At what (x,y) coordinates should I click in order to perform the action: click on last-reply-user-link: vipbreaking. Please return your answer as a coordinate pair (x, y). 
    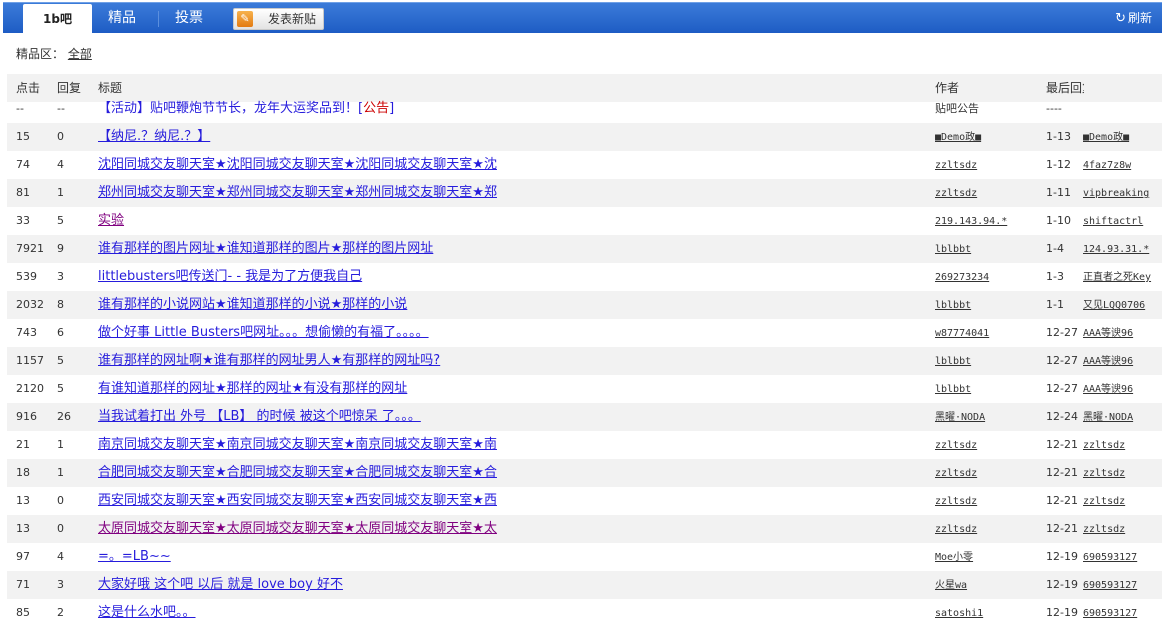
    Looking at the image, I should click on (1116, 193).